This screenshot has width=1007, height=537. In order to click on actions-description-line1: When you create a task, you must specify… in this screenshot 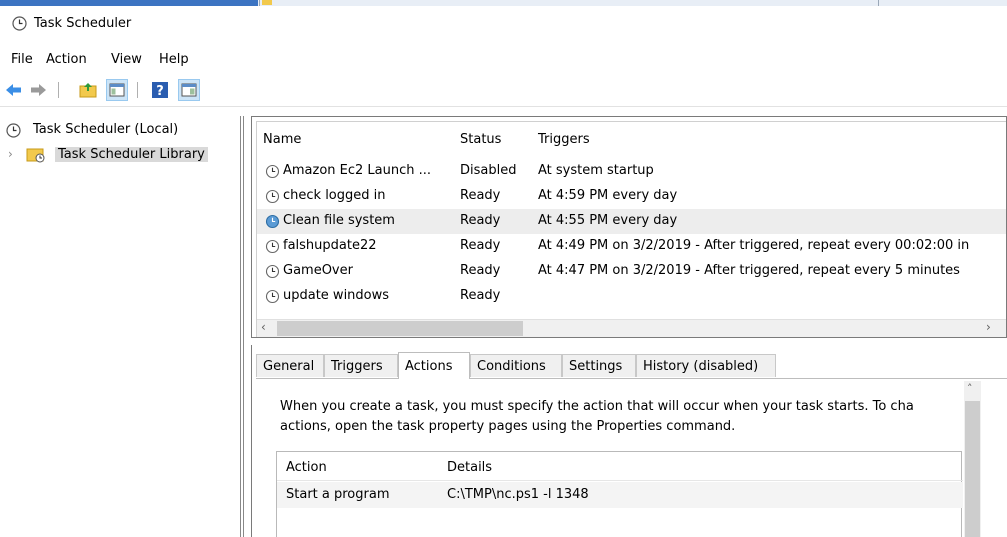, I will do `click(597, 406)`.